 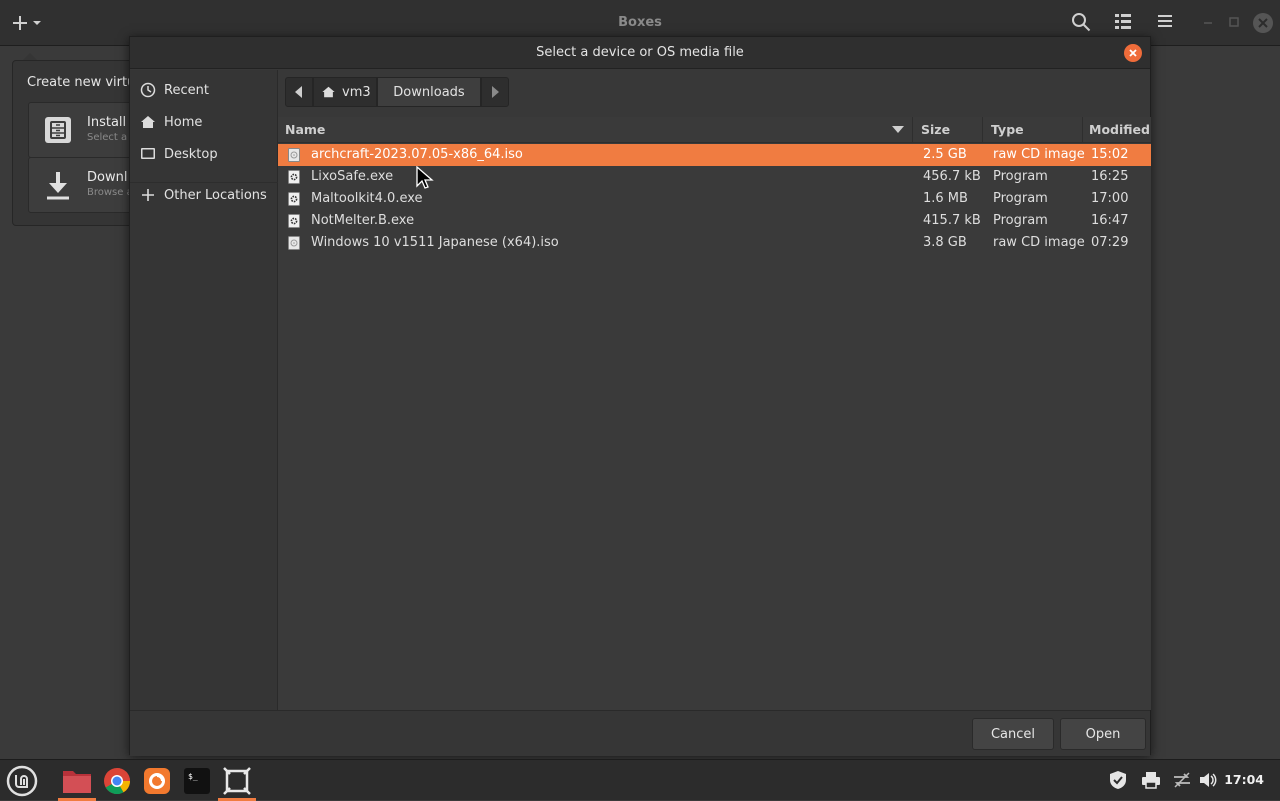 I want to click on column-header-name: Name, so click(x=305, y=129).